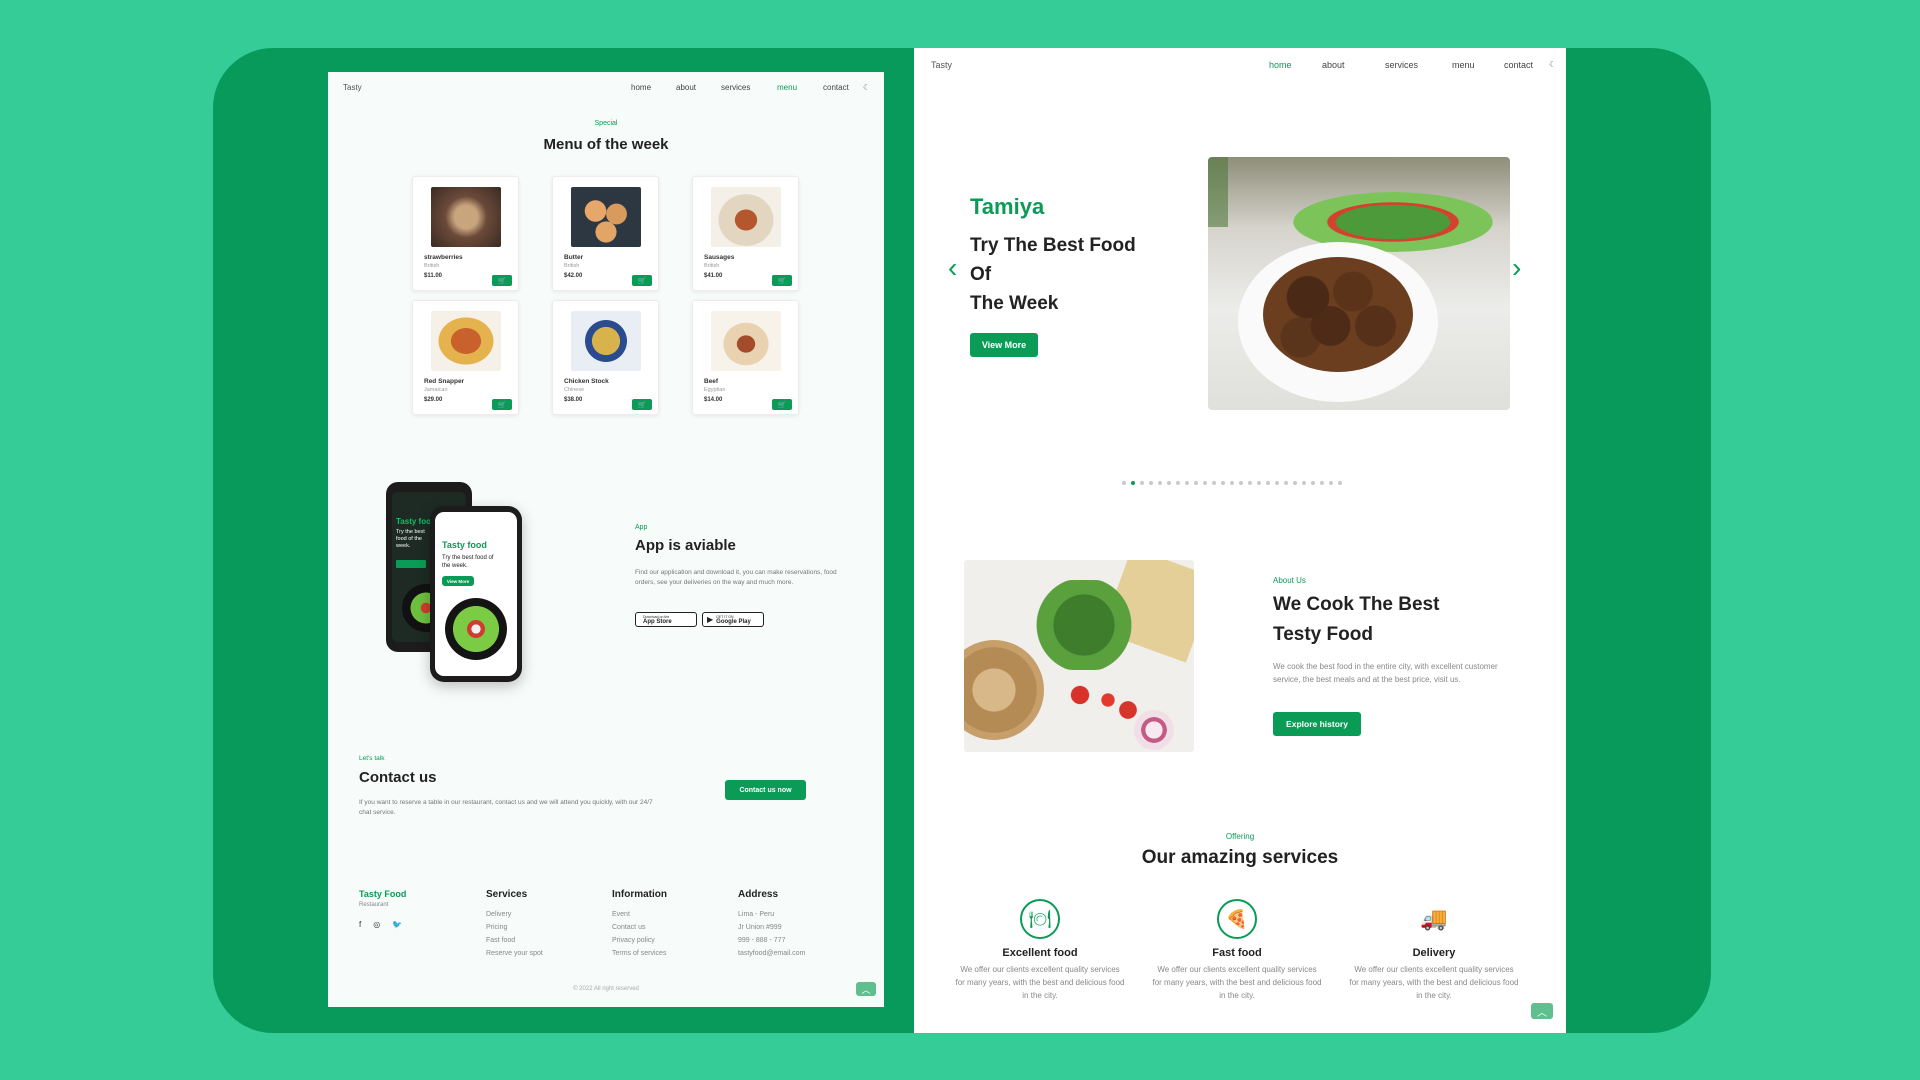 This screenshot has height=1080, width=1920. I want to click on slider-next-arrow: ›, so click(1516, 268).